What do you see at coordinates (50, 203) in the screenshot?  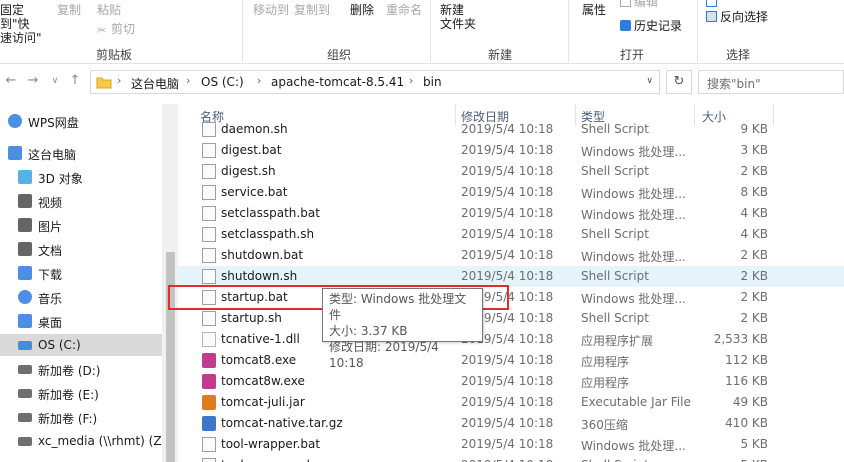 I see `nav-item-label: 视频` at bounding box center [50, 203].